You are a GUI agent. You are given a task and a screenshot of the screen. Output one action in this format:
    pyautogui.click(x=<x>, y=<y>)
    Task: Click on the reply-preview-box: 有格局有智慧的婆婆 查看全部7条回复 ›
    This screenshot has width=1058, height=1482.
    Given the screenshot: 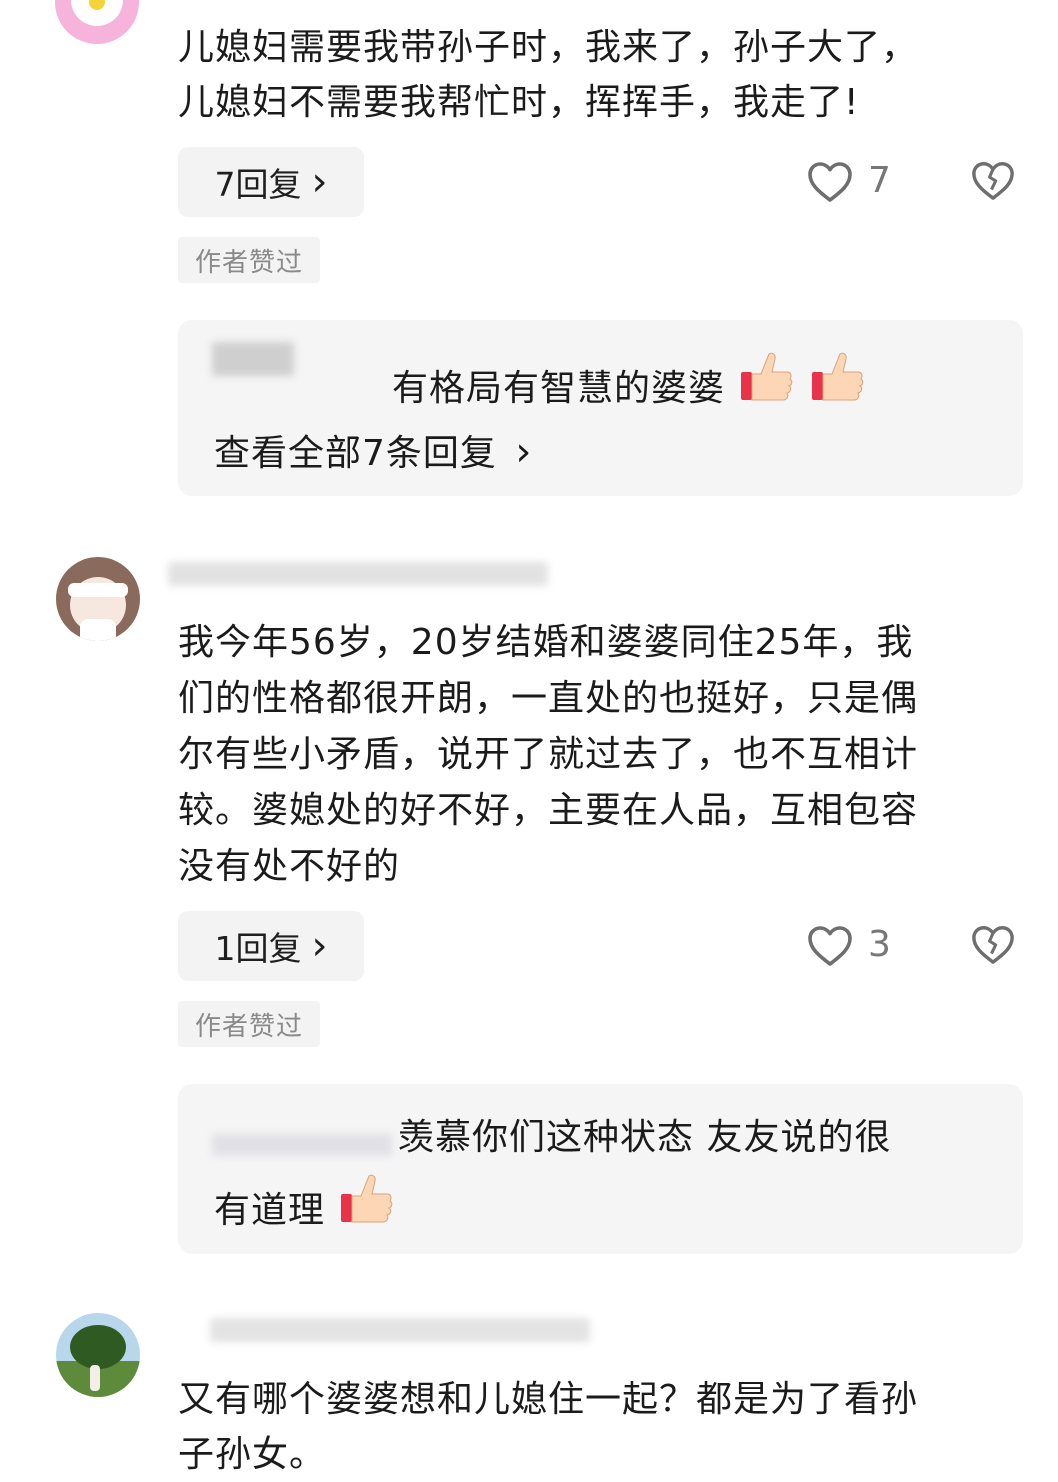 What is the action you would take?
    pyautogui.click(x=600, y=408)
    